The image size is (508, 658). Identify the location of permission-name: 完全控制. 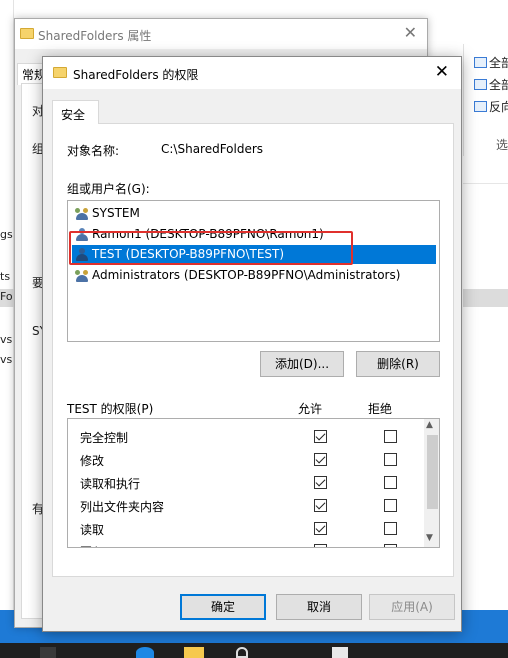
(104, 438).